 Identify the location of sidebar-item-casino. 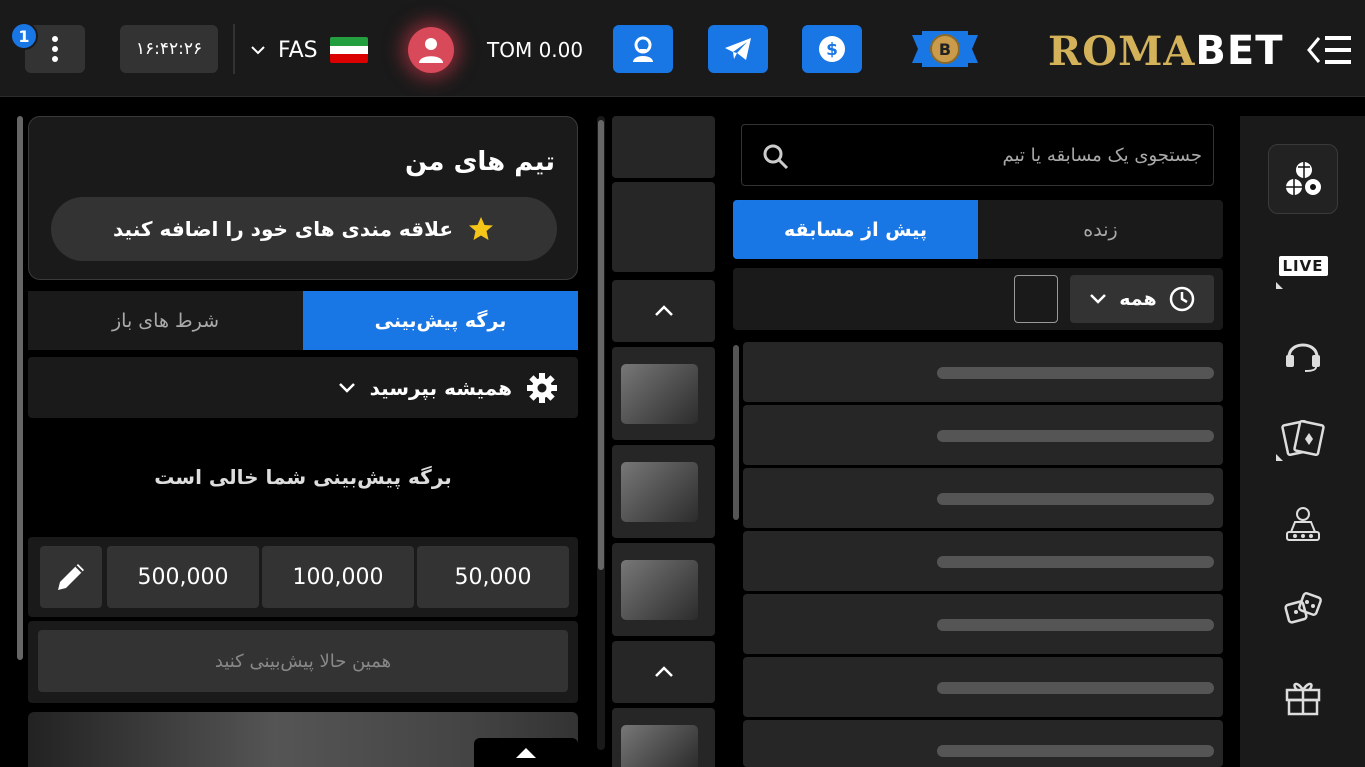
(1303, 437).